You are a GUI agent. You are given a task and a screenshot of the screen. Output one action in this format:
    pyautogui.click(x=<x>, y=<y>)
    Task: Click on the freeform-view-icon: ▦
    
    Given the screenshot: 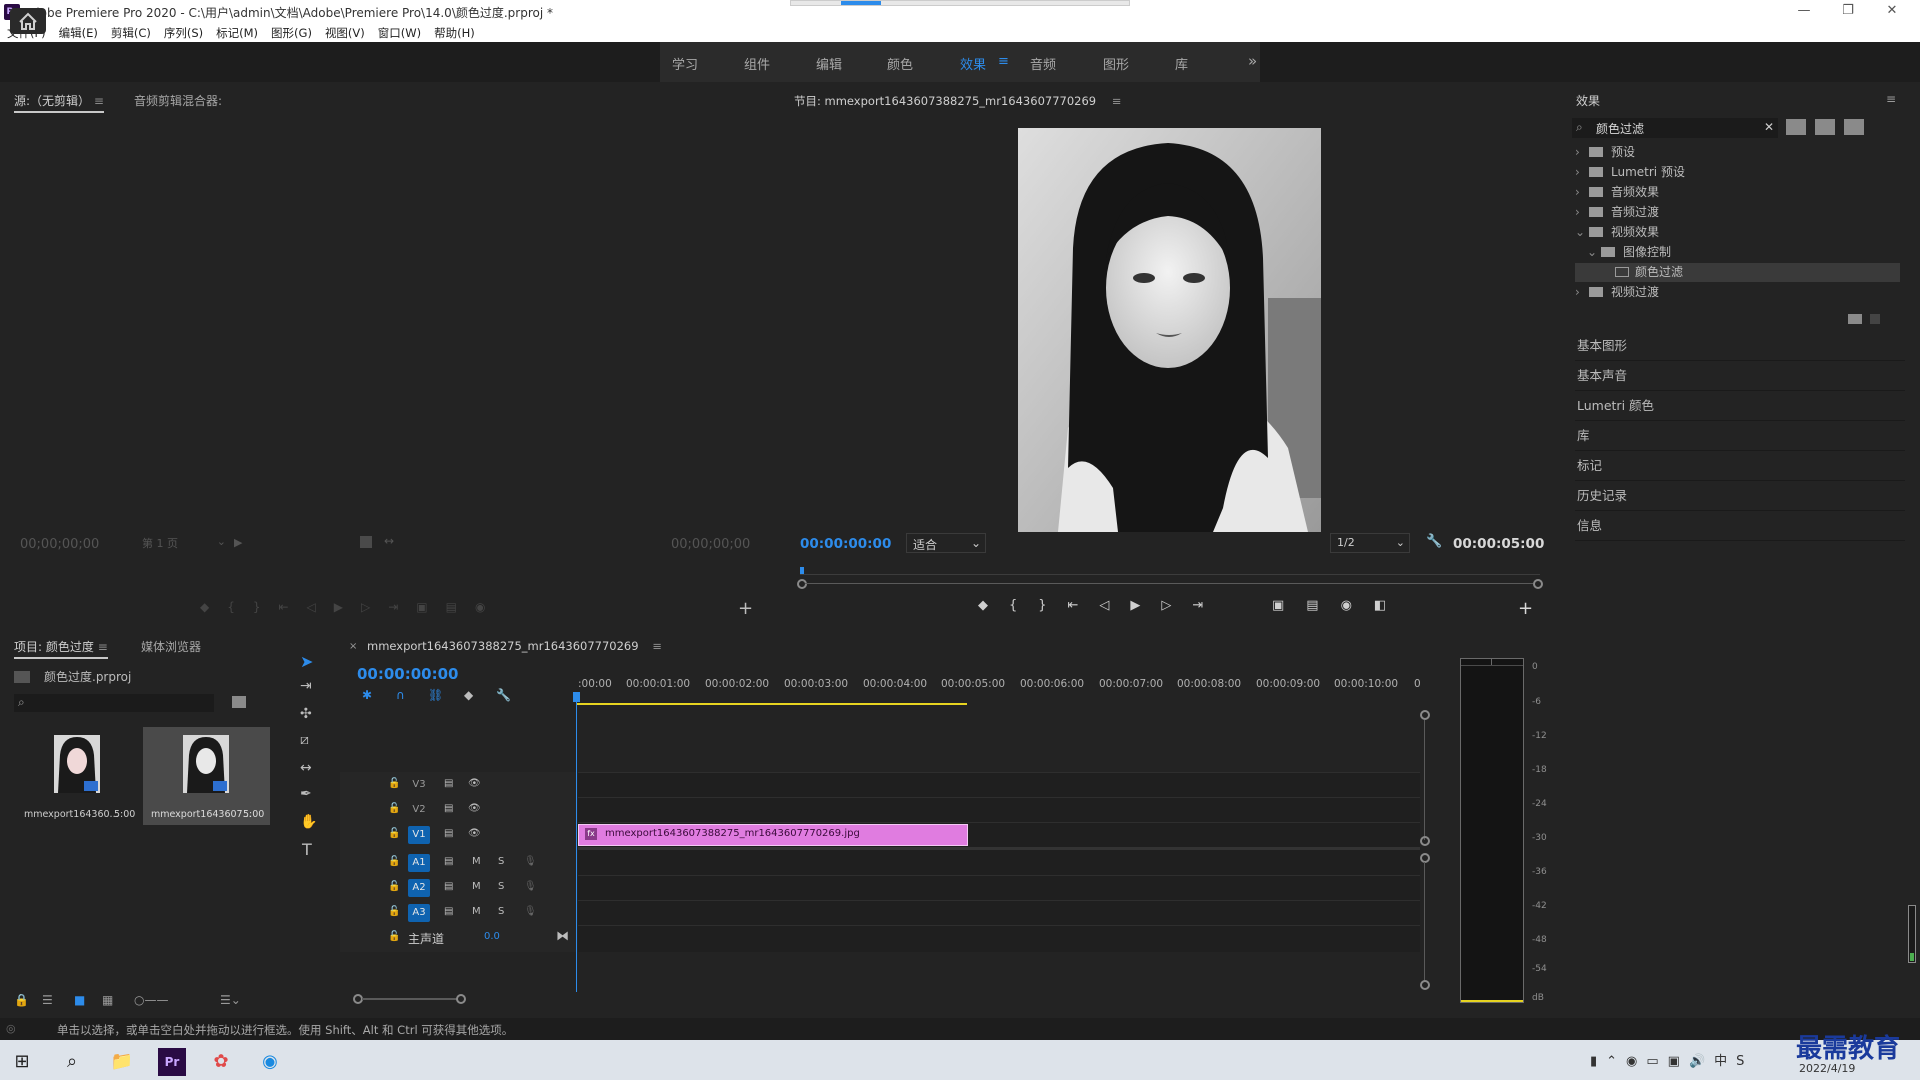 What is the action you would take?
    pyautogui.click(x=107, y=1000)
    